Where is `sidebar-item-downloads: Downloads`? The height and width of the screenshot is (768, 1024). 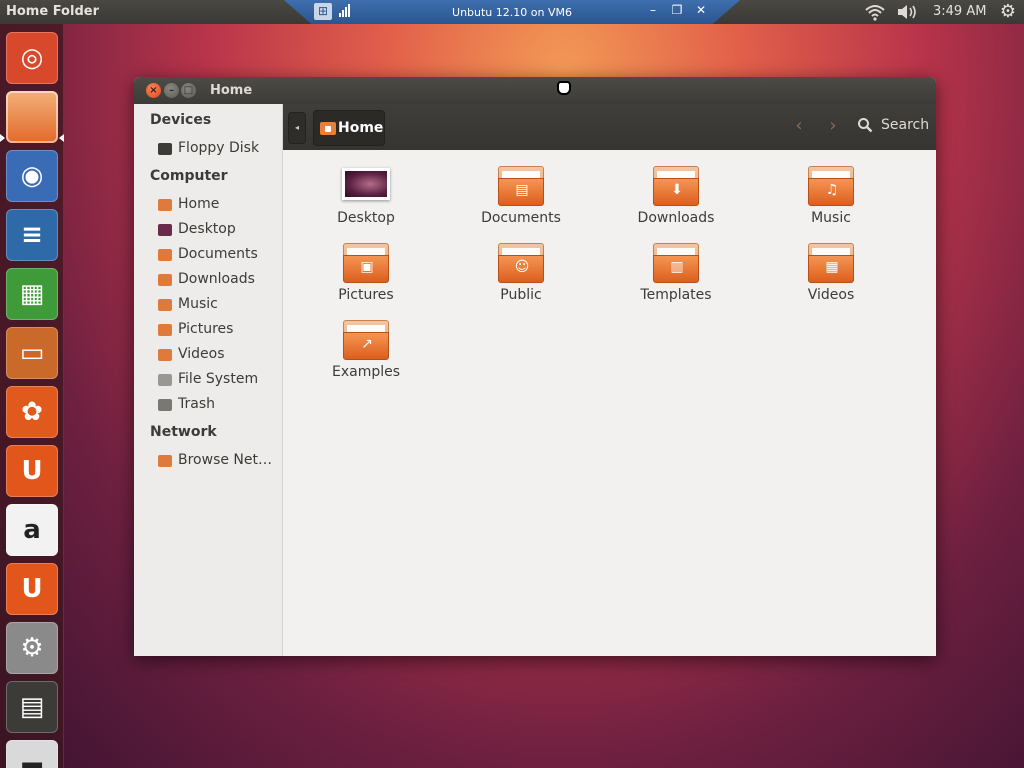 sidebar-item-downloads: Downloads is located at coordinates (218, 280).